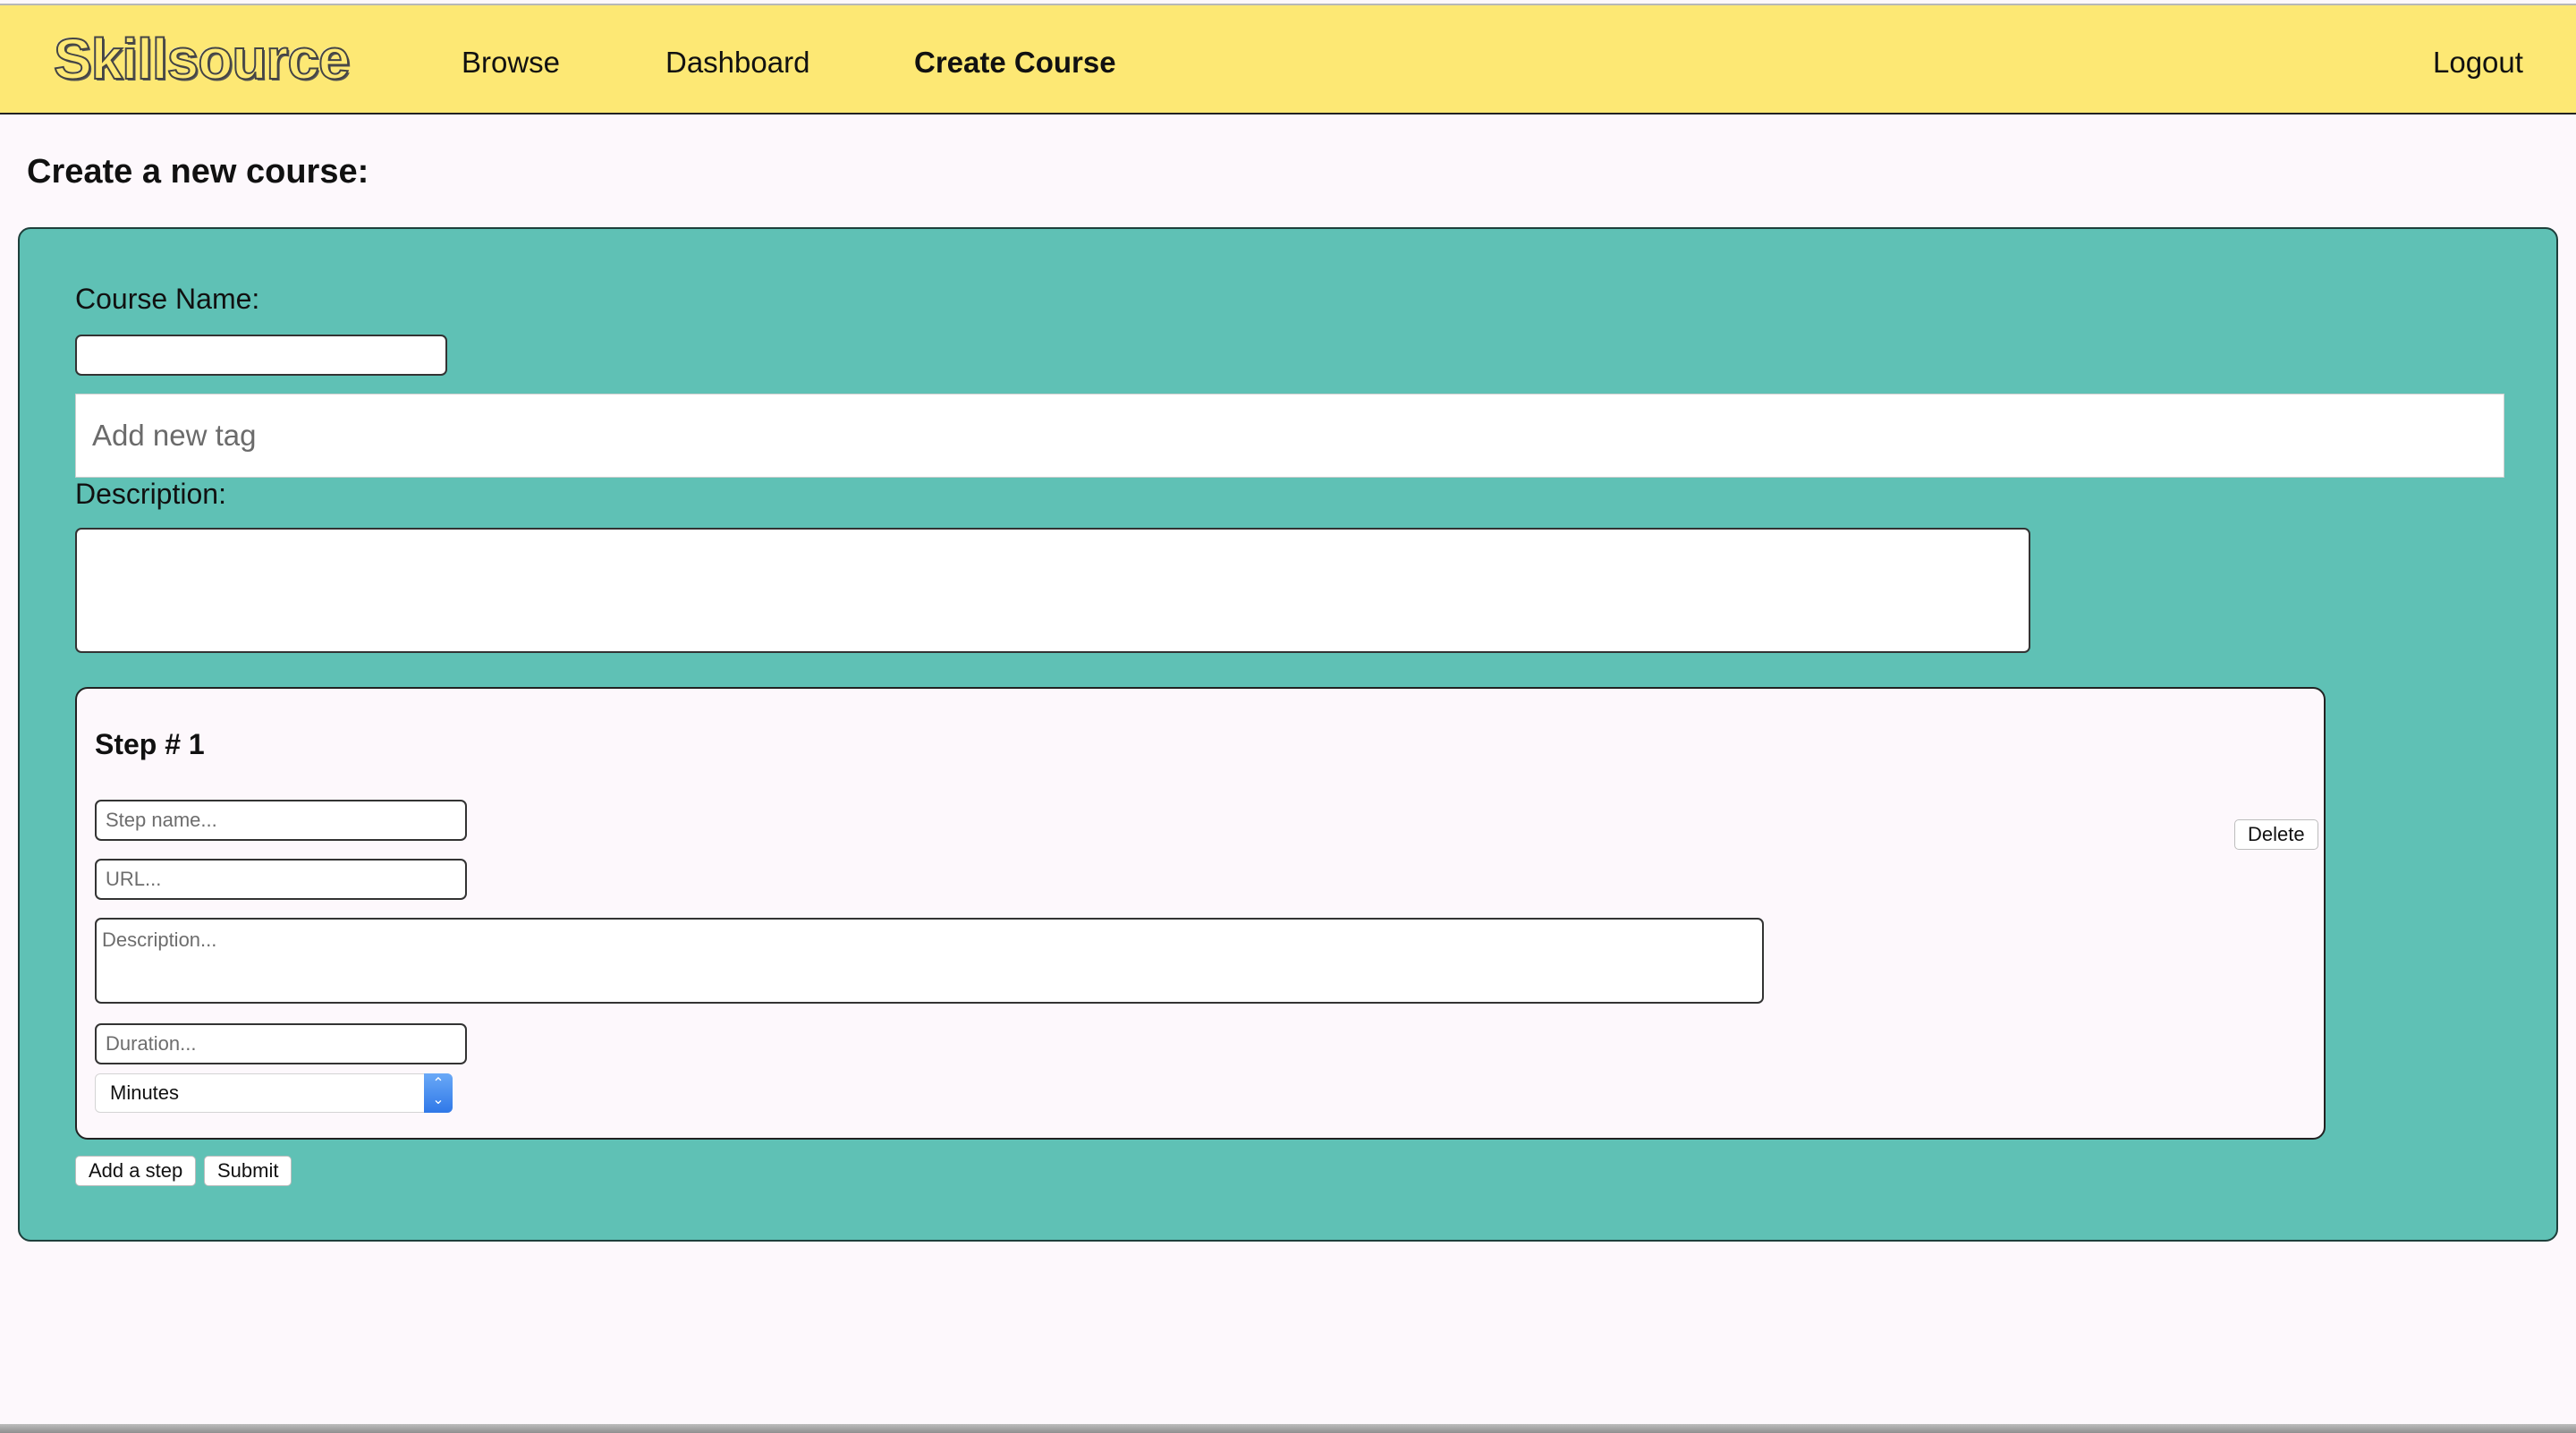  What do you see at coordinates (281, 1043) in the screenshot?
I see `step-duration-input` at bounding box center [281, 1043].